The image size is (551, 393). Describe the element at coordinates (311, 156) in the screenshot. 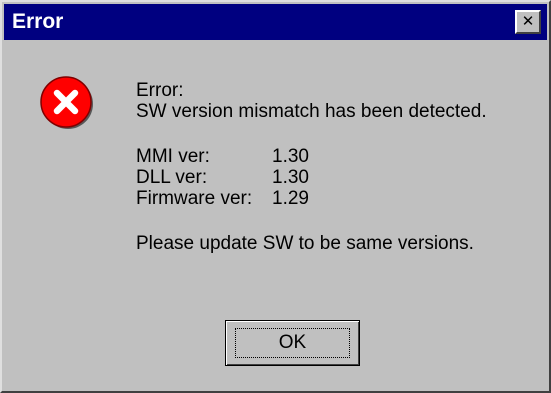

I see `version-row: MMI ver: 1.30` at that location.